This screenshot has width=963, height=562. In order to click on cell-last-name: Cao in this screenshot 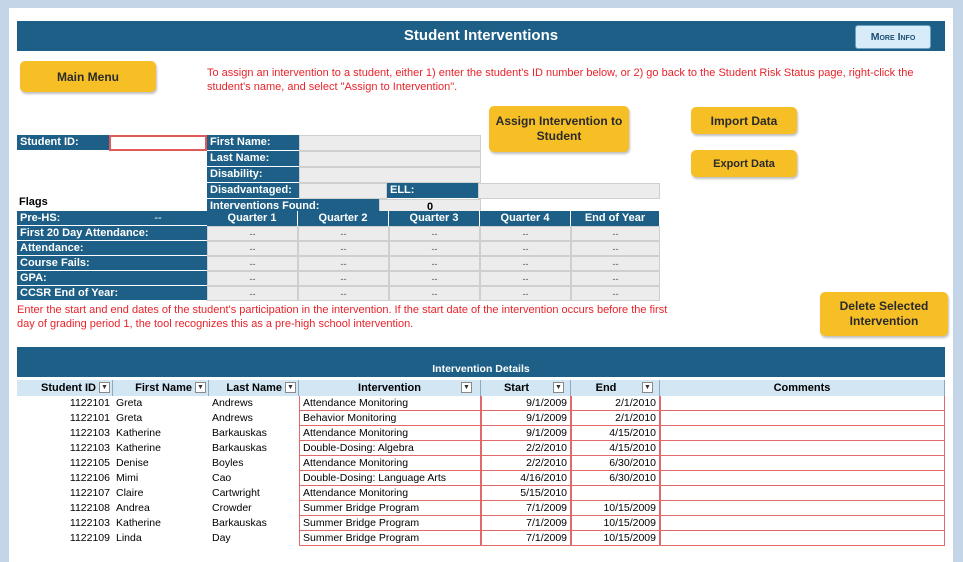, I will do `click(254, 478)`.